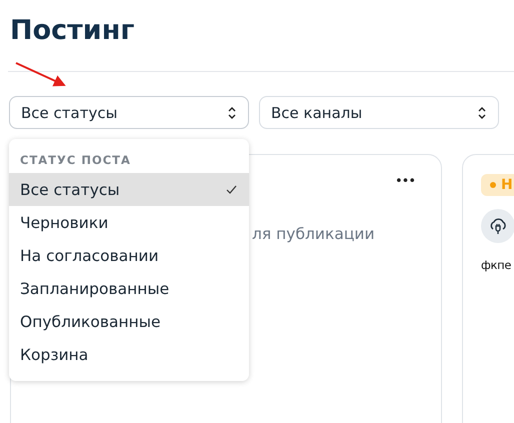 This screenshot has width=514, height=423. I want to click on filter-dropdown: Все каналы, so click(379, 112).